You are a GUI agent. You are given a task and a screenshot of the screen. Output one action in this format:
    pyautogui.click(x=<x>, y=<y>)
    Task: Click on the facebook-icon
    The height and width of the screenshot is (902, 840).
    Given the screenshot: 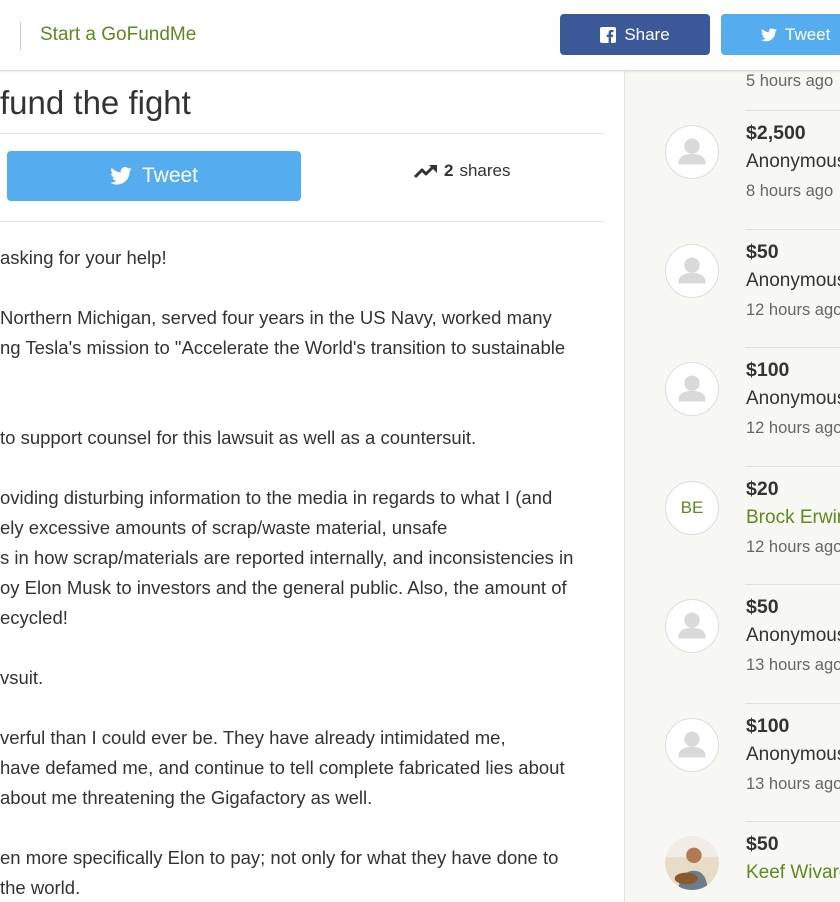 What is the action you would take?
    pyautogui.click(x=608, y=34)
    